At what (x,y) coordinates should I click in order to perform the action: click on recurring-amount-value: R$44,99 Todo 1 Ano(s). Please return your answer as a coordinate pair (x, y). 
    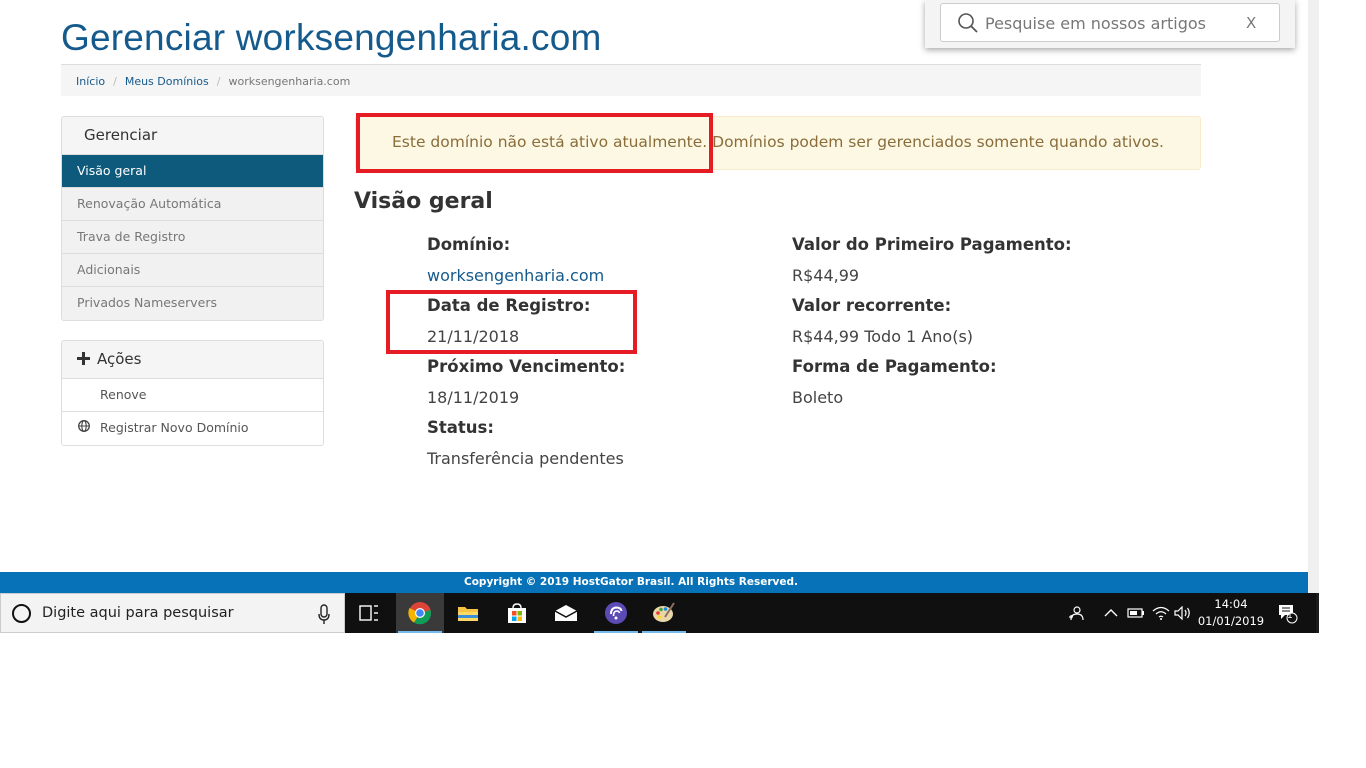
    Looking at the image, I should click on (883, 336).